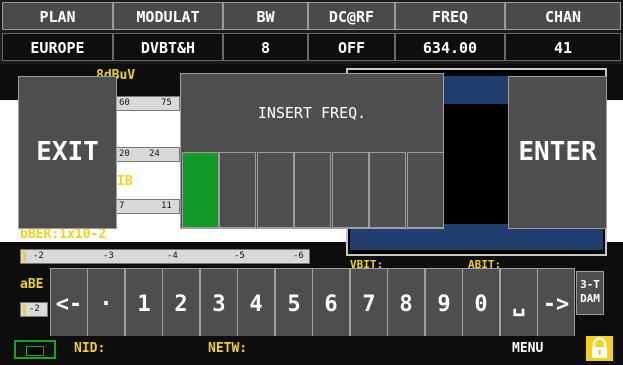  I want to click on dvbt-mode-sublabel: DAM, so click(590, 298).